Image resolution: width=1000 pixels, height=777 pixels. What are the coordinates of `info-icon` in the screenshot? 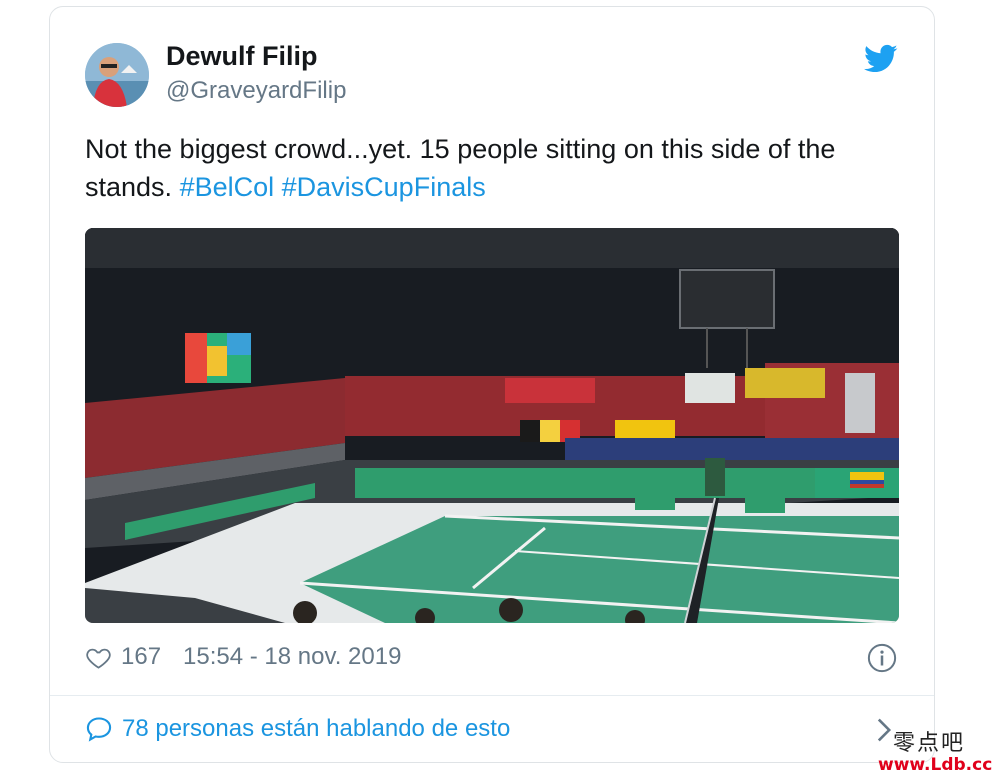 It's located at (882, 658).